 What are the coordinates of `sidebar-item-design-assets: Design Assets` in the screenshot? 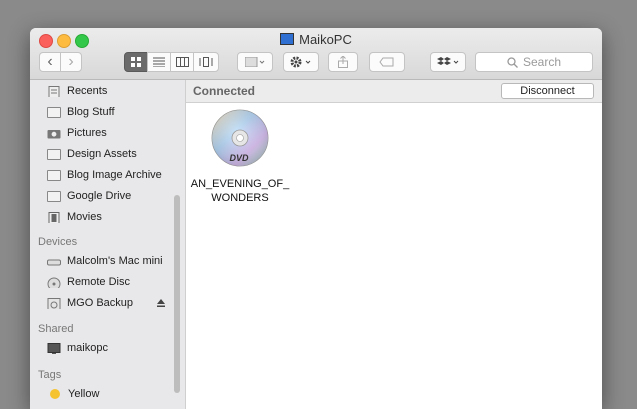 It's located at (92, 154).